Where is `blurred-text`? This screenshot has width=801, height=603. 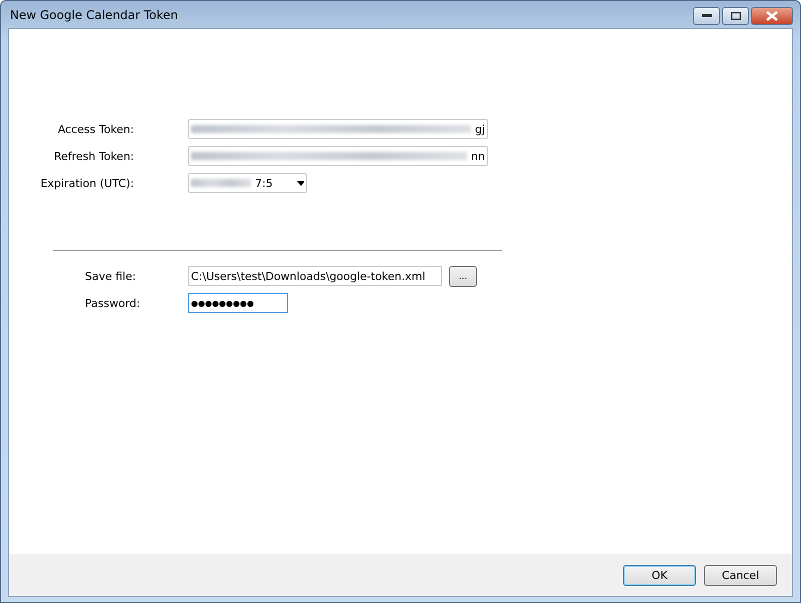 blurred-text is located at coordinates (221, 183).